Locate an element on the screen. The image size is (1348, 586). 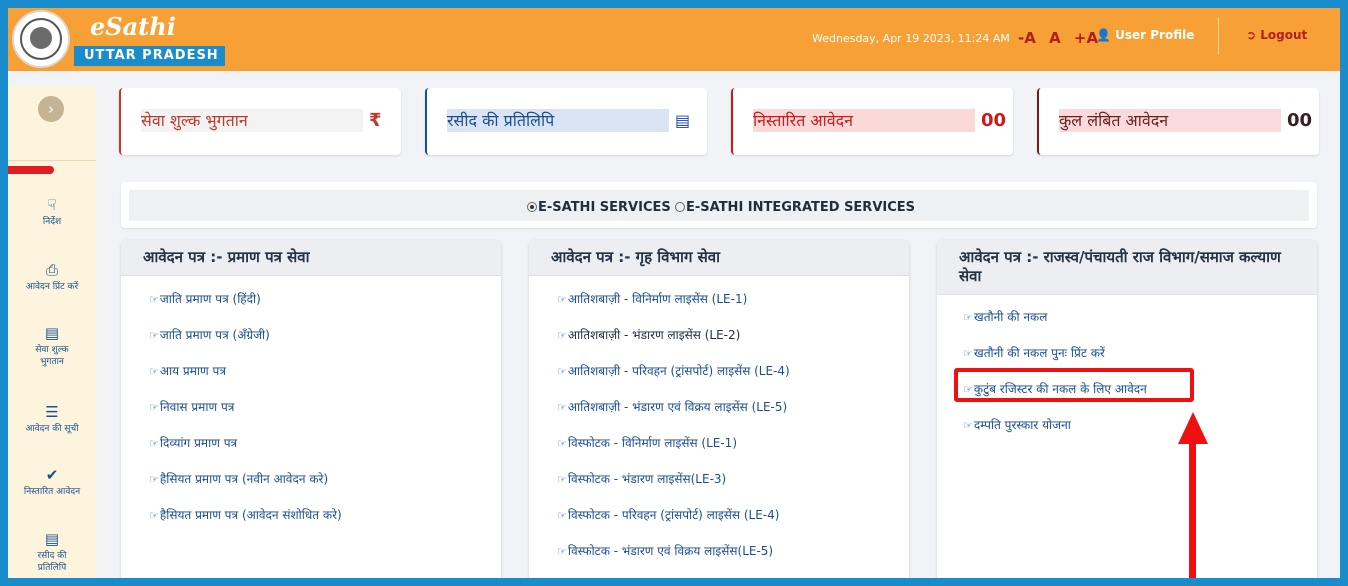
card-receipt-copy: रसीद की प्रतिलिपि ▤ is located at coordinates (566, 121).